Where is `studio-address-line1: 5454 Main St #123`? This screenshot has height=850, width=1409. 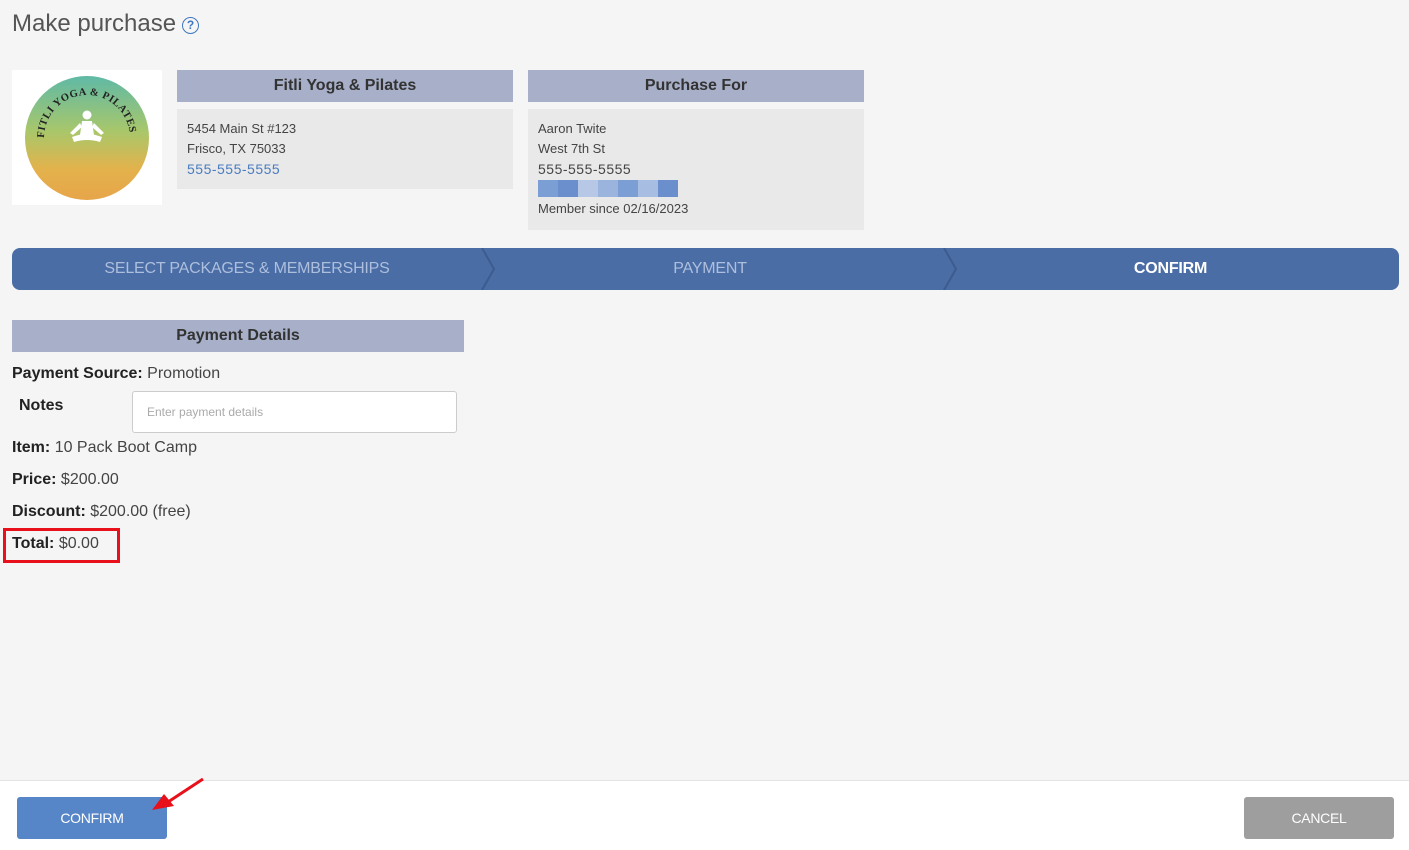
studio-address-line1: 5454 Main St #123 is located at coordinates (242, 128).